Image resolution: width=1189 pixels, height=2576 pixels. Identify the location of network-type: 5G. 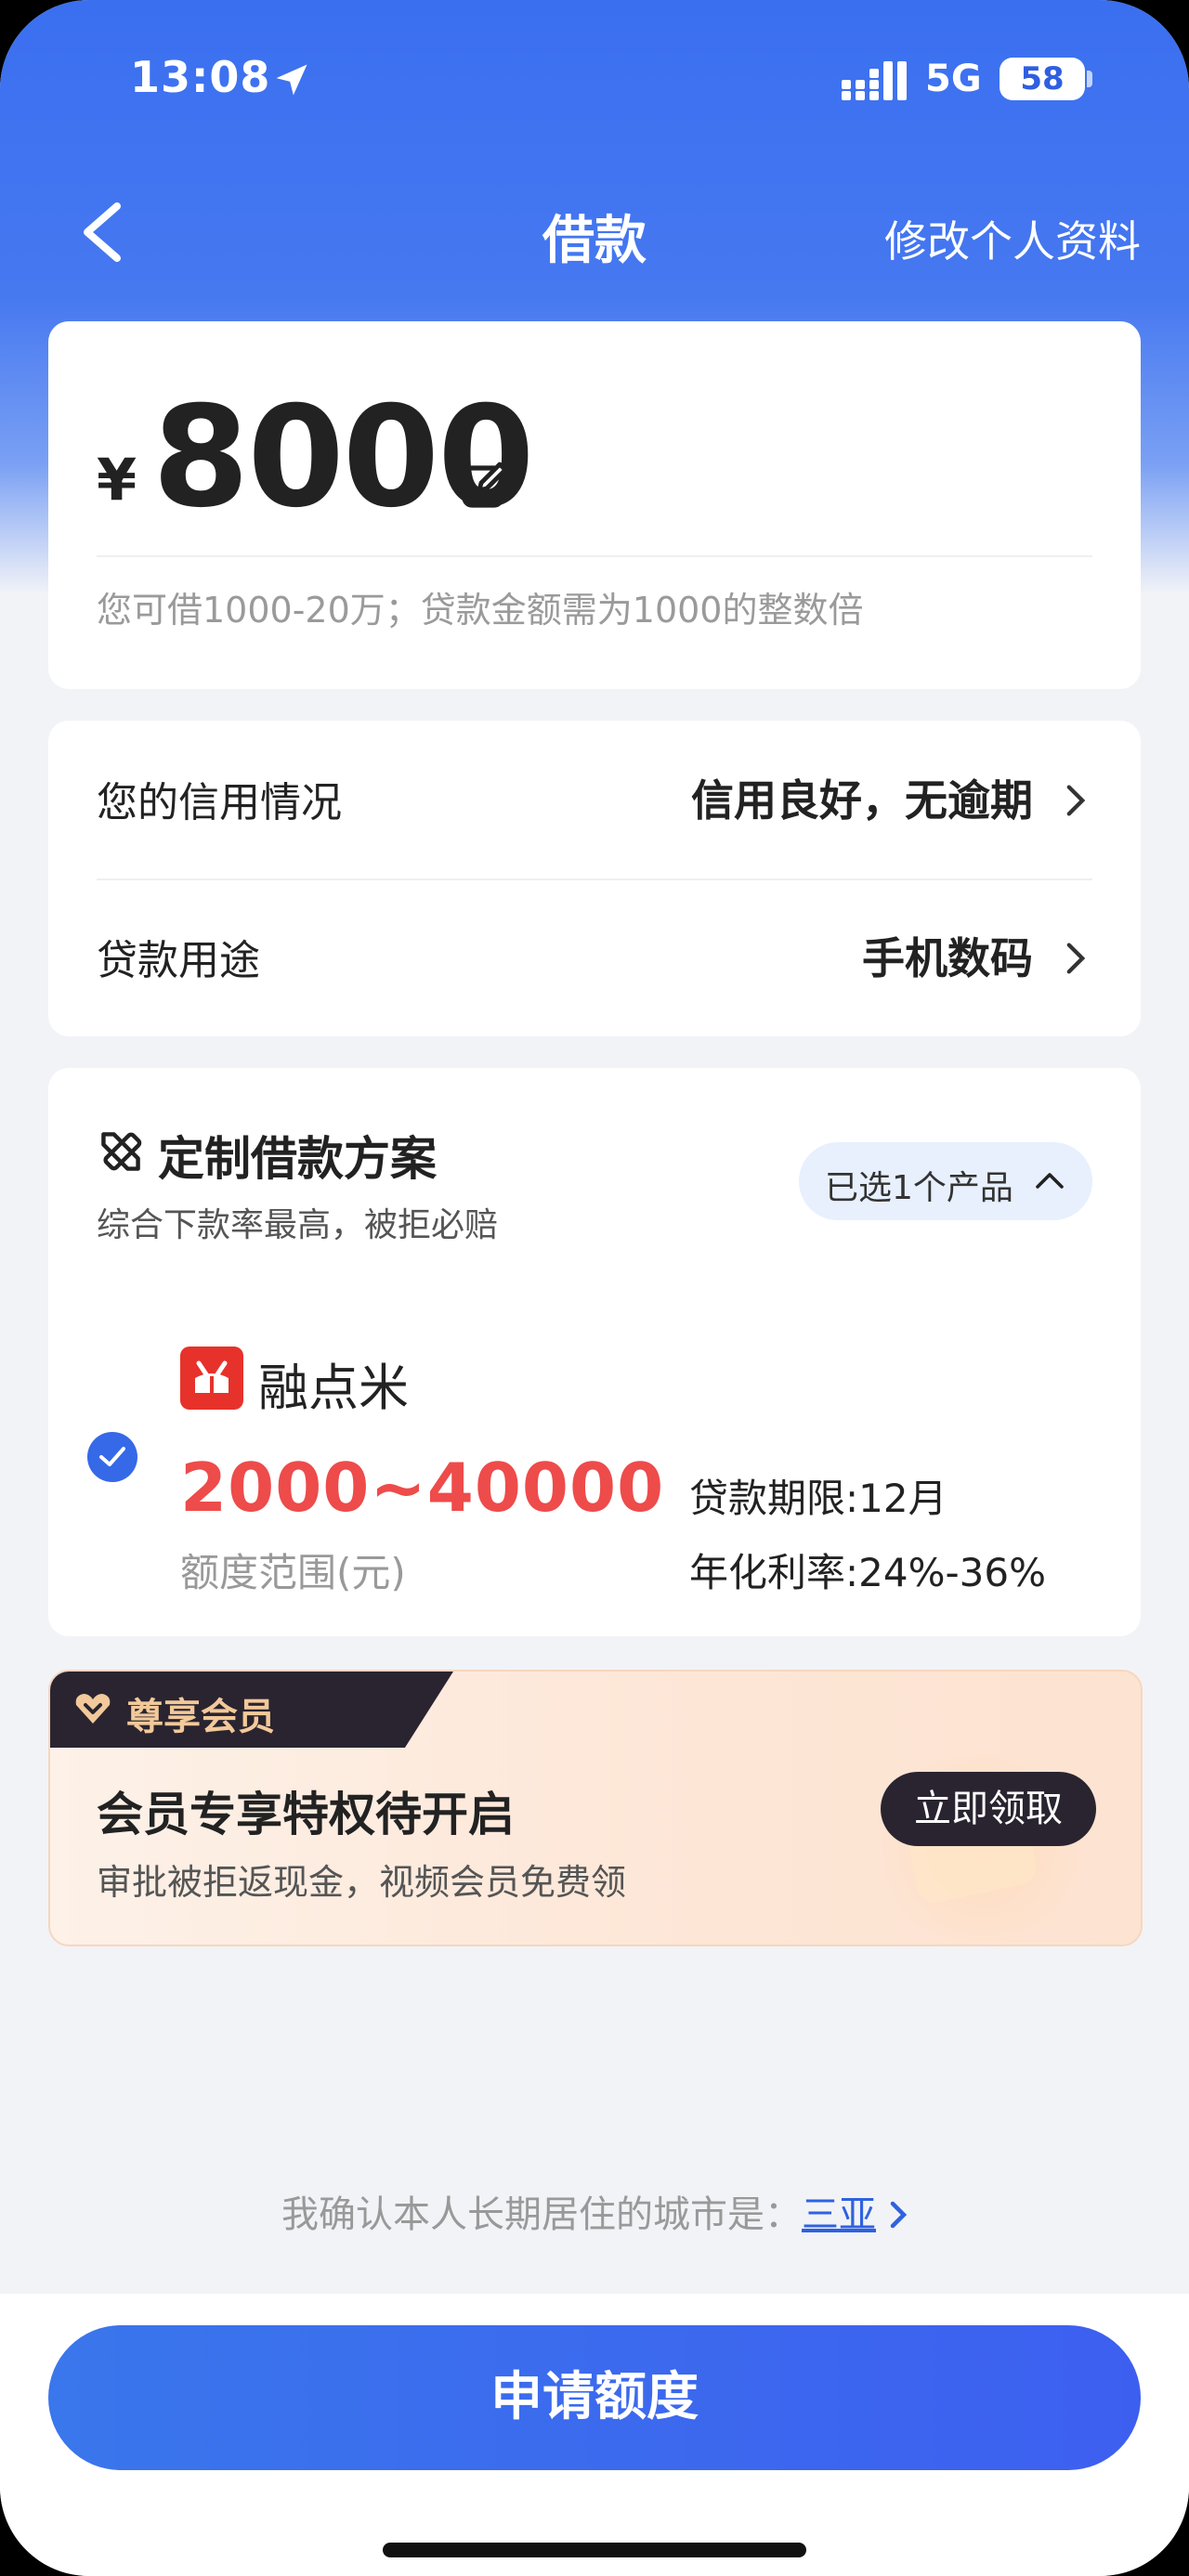
(954, 79).